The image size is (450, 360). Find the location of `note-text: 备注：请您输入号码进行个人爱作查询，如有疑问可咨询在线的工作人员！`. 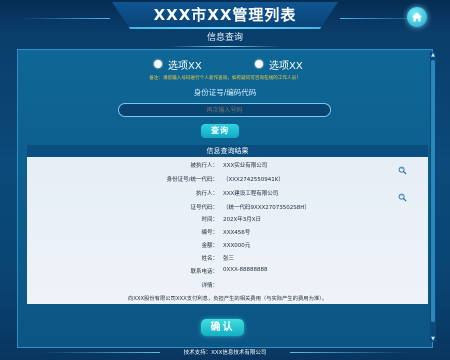

note-text: 备注：请您输入号码进行个人爱作查询，如有疑问可咨询在线的工作人员！ is located at coordinates (225, 78).